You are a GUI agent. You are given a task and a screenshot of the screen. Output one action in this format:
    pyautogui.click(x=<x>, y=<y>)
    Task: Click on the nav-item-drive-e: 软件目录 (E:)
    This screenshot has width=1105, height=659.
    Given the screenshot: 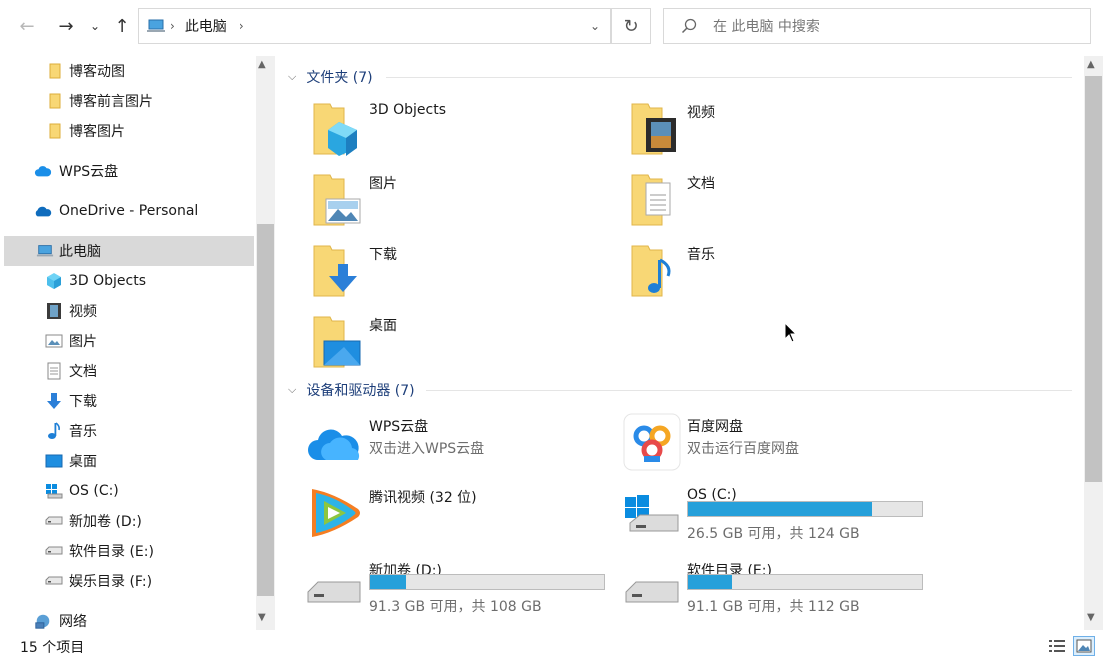 What is the action you would take?
    pyautogui.click(x=129, y=551)
    